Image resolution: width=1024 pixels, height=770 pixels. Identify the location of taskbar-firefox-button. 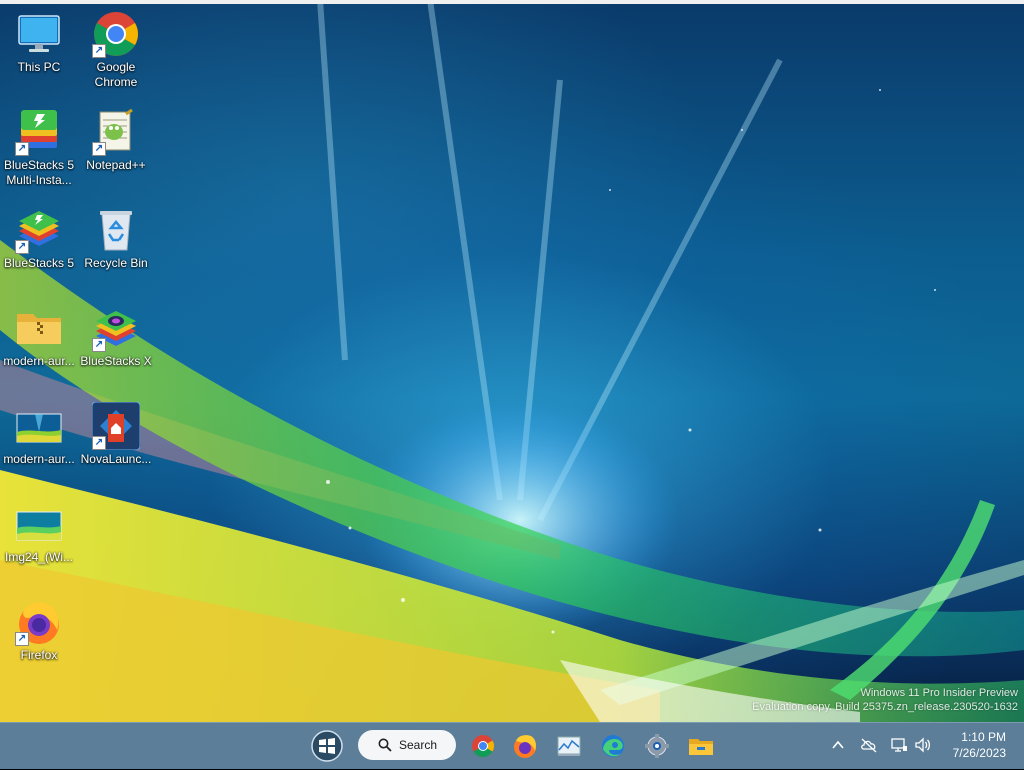
(525, 746).